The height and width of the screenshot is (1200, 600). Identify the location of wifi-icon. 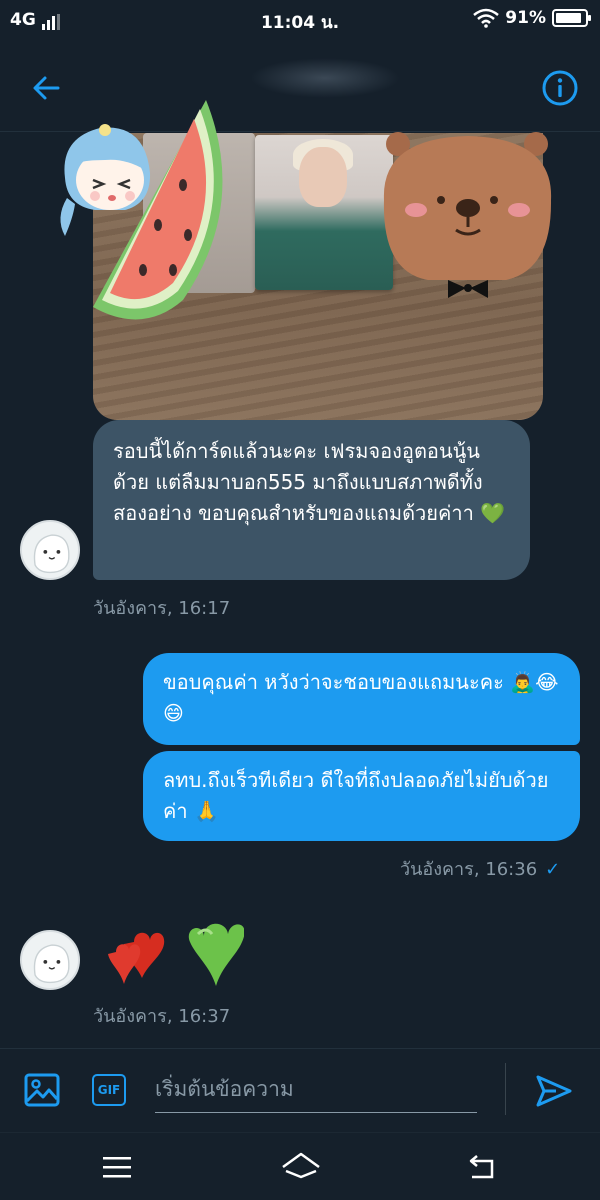
(486, 18).